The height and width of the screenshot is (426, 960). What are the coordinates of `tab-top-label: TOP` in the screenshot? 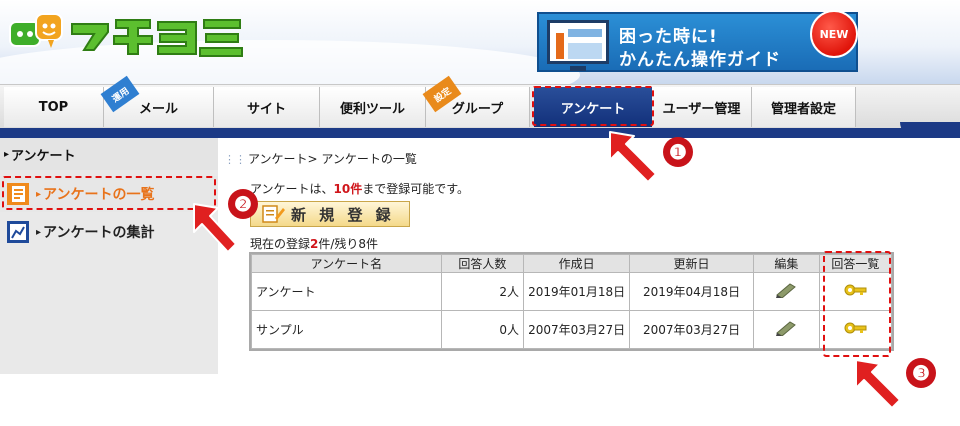 It's located at (53, 107).